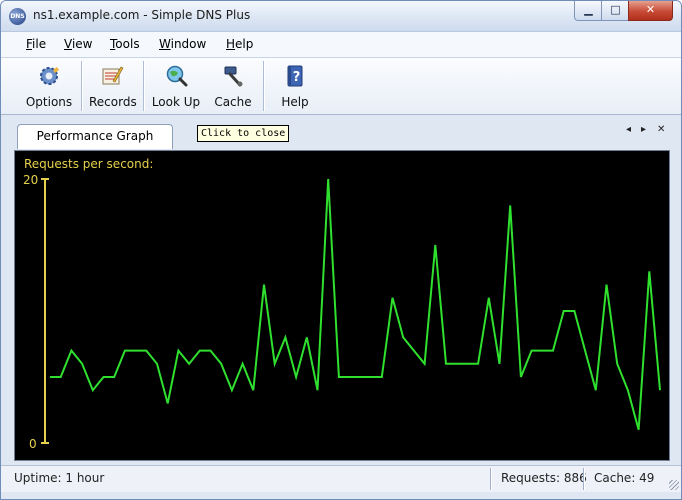 The image size is (682, 500). I want to click on menu-view: View, so click(78, 44).